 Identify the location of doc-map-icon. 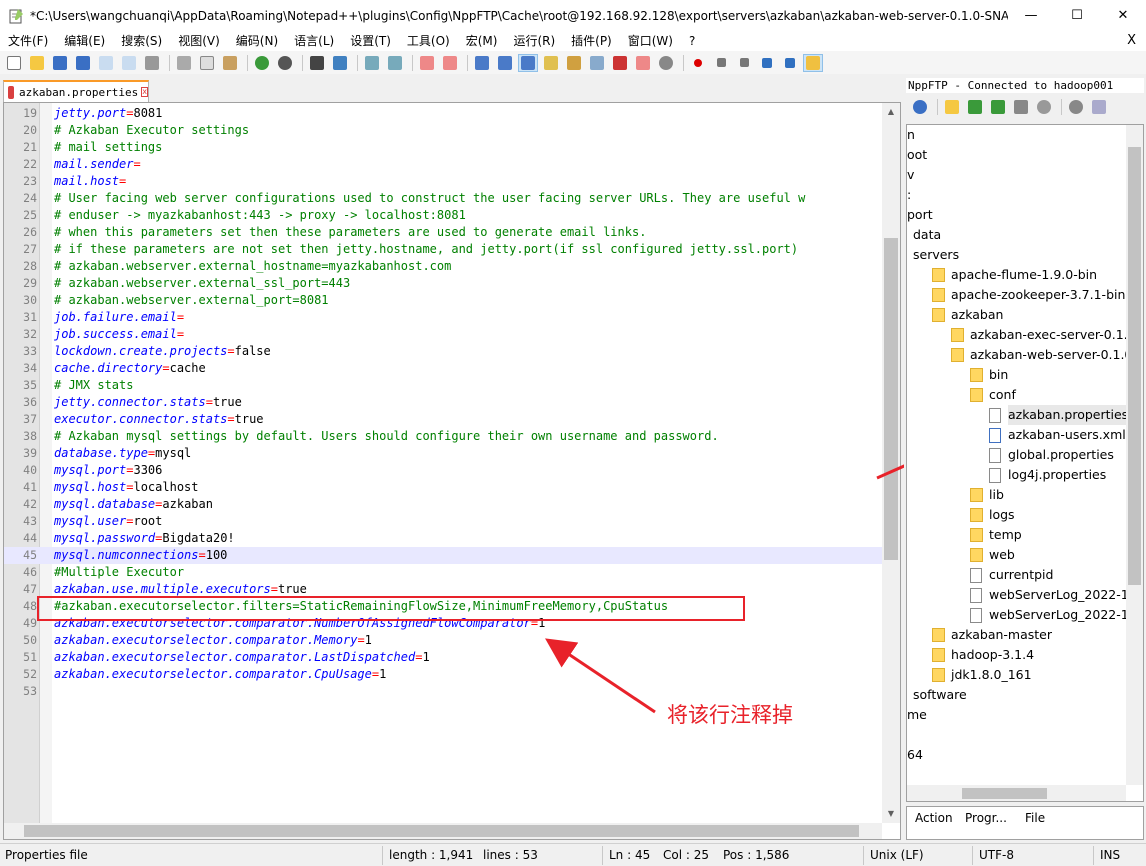
(574, 63).